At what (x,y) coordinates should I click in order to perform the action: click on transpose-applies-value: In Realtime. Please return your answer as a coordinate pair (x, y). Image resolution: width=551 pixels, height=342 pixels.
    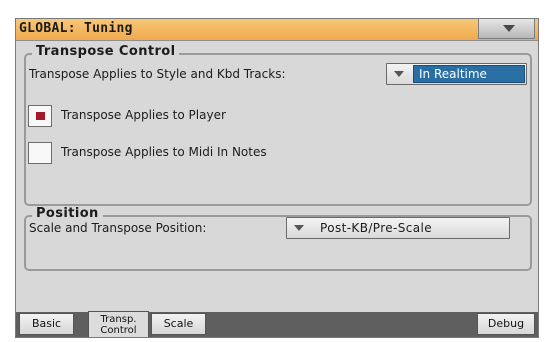
    Looking at the image, I should click on (453, 74).